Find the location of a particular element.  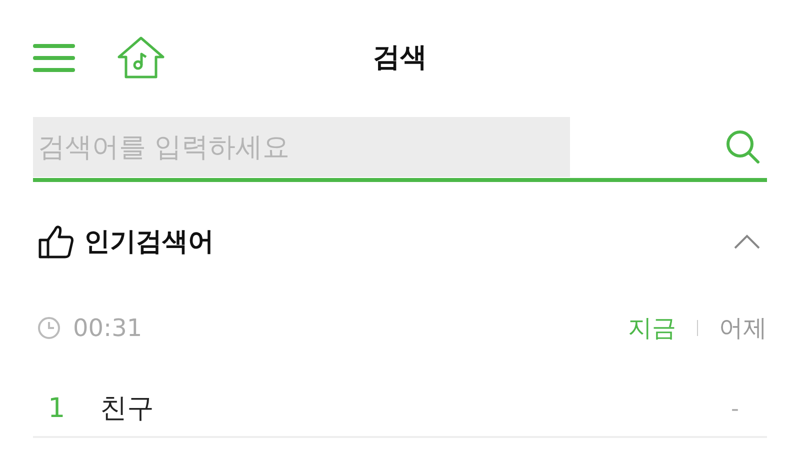

section-title: 인기검색어 is located at coordinates (149, 242).